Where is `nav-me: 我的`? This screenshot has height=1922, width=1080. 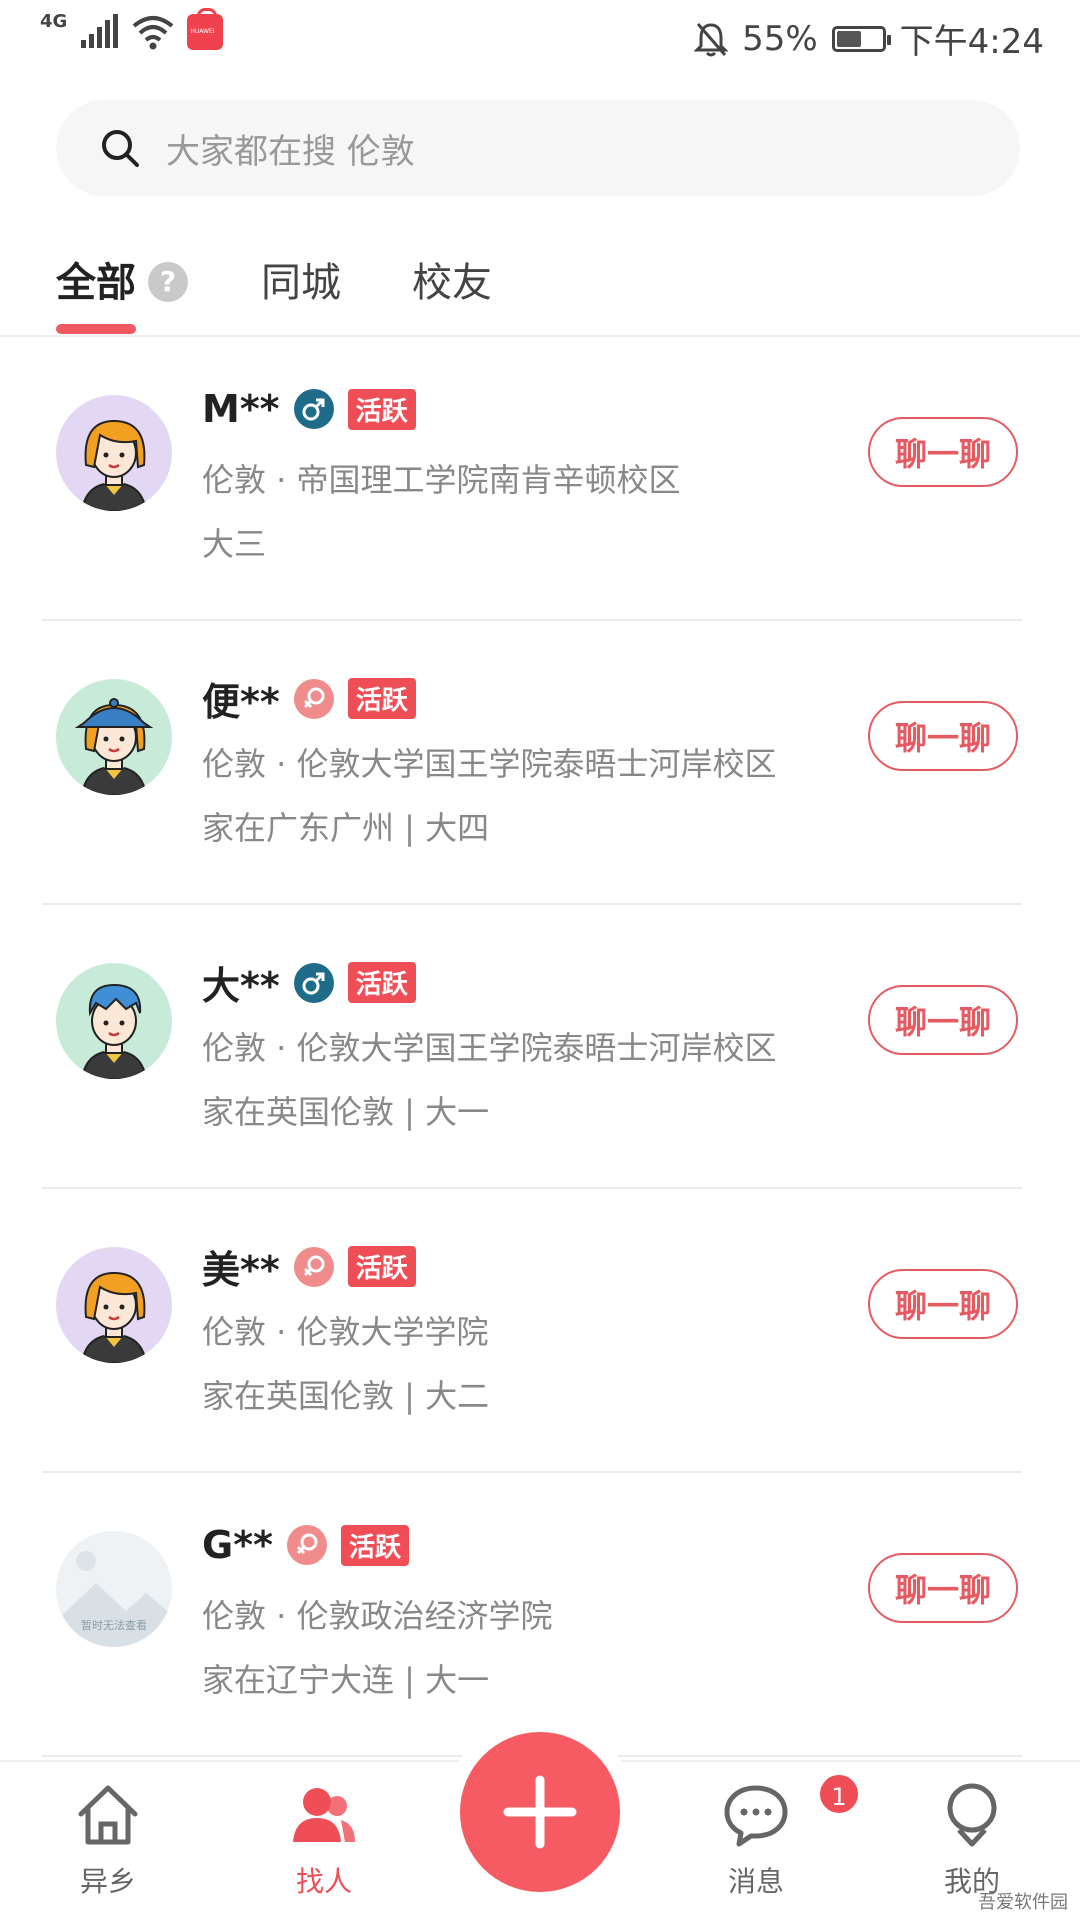
nav-me: 我的 is located at coordinates (972, 1840).